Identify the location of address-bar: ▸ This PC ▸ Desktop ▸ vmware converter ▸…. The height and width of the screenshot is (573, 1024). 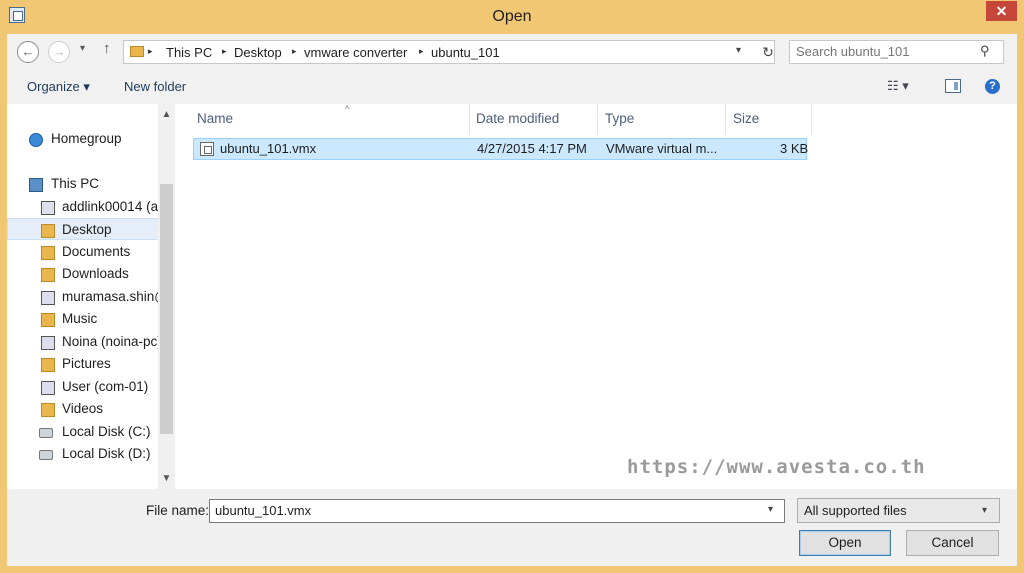
(449, 52).